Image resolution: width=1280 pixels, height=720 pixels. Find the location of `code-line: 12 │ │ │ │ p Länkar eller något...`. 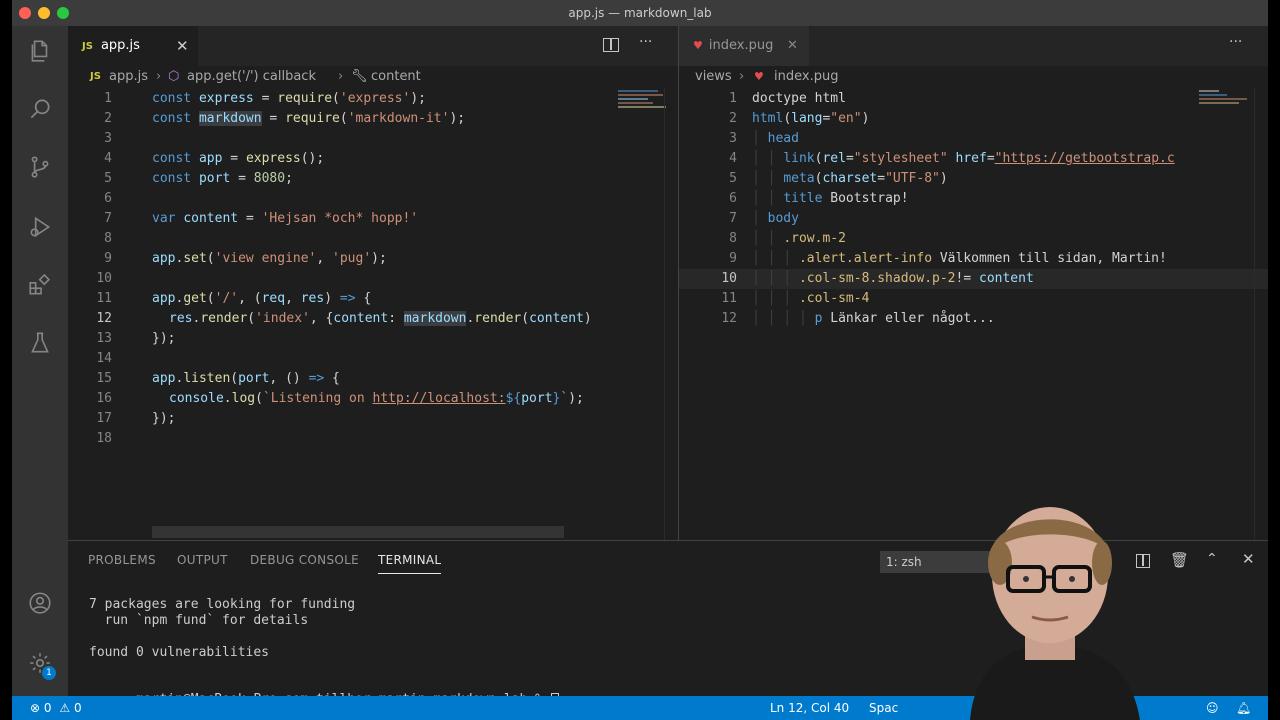

code-line: 12 │ │ │ │ p Länkar eller något... is located at coordinates (858, 318).